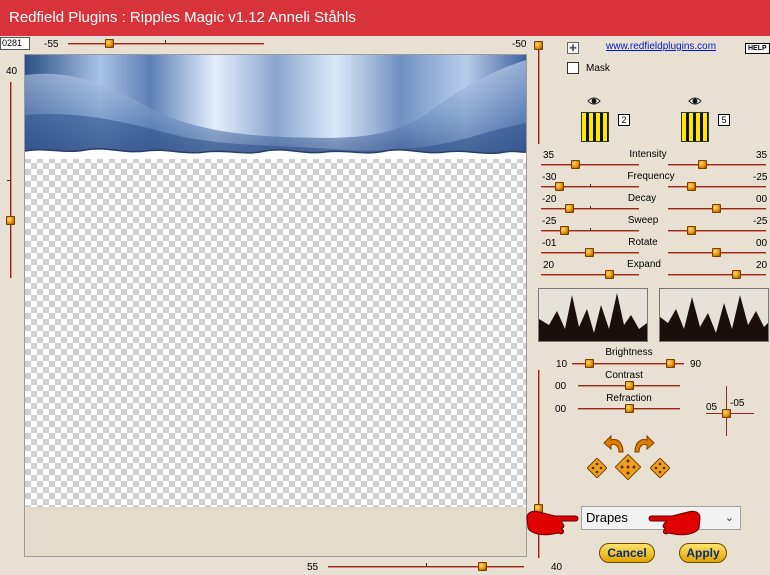 This screenshot has width=770, height=575. Describe the element at coordinates (519, 44) in the screenshot. I see `top-slider-right-value: -50` at that location.